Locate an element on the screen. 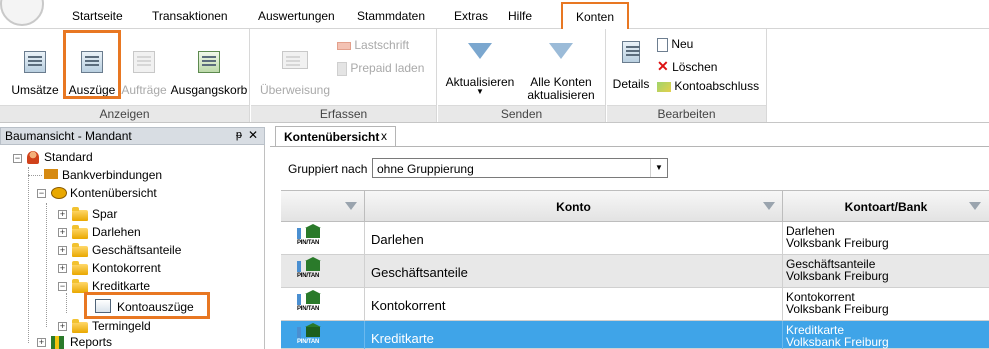 This screenshot has width=989, height=349. ueberweisung-button: Überweisung is located at coordinates (295, 67).